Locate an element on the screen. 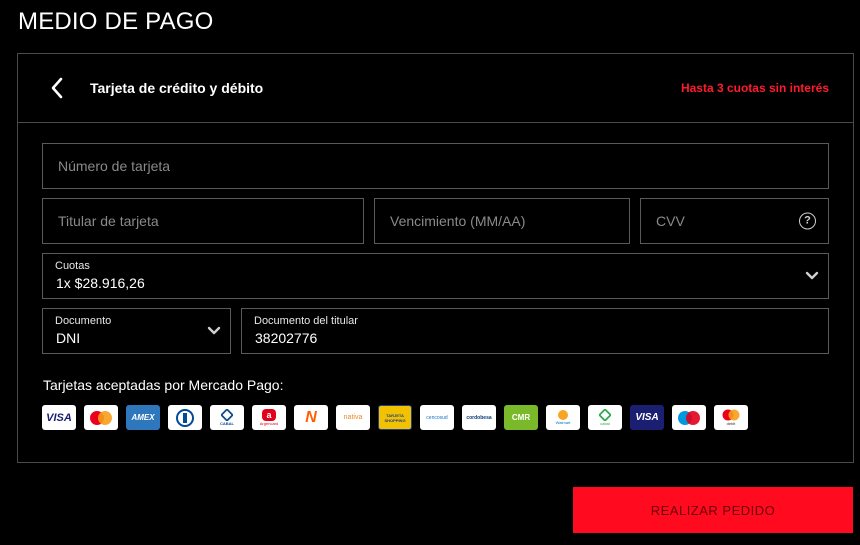  card-holder-placeholder: Titular de tarjeta is located at coordinates (108, 221).